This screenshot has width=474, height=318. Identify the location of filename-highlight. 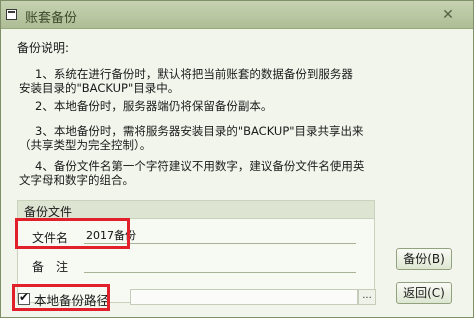
(72, 233).